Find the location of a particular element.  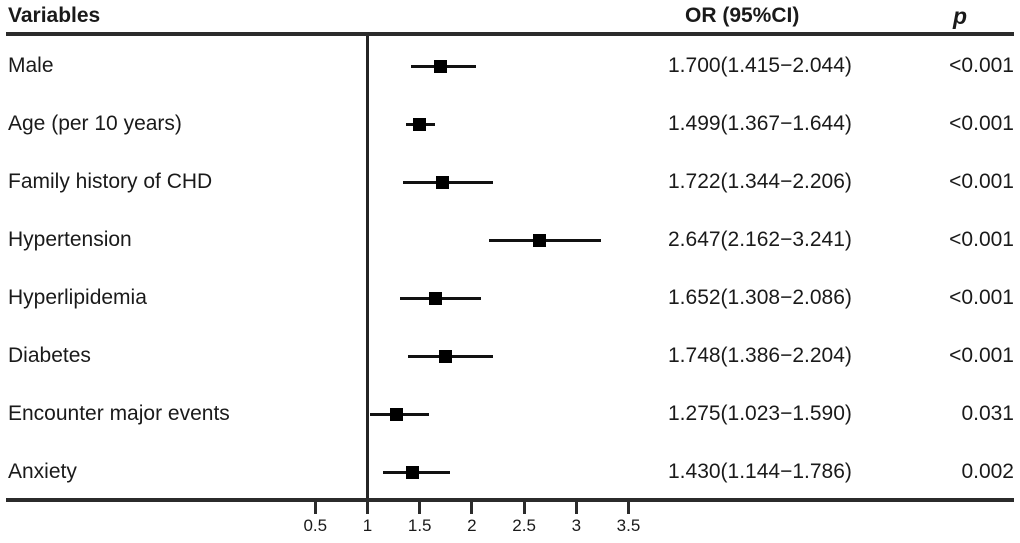

variable-label: Family history of CHD is located at coordinates (110, 181).